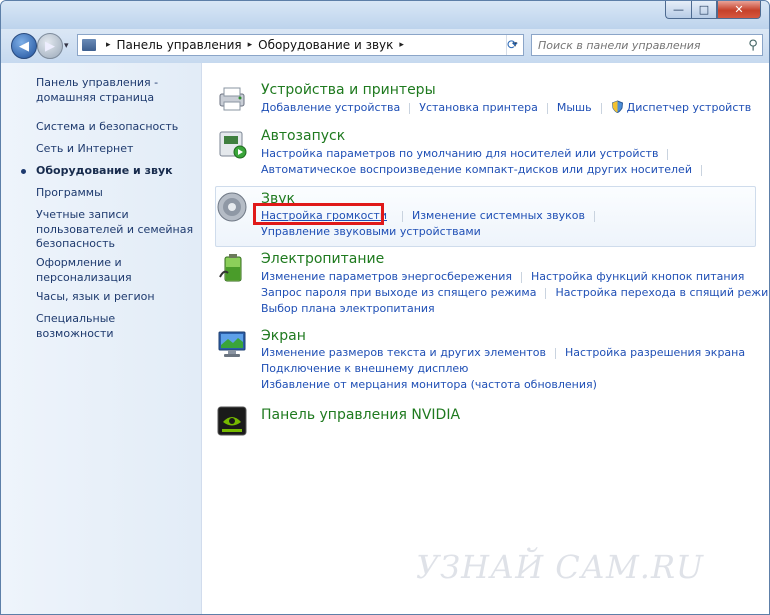 The height and width of the screenshot is (615, 770). Describe the element at coordinates (104, 170) in the screenshot. I see `sidebar-item-label: Оборудование и звук` at that location.